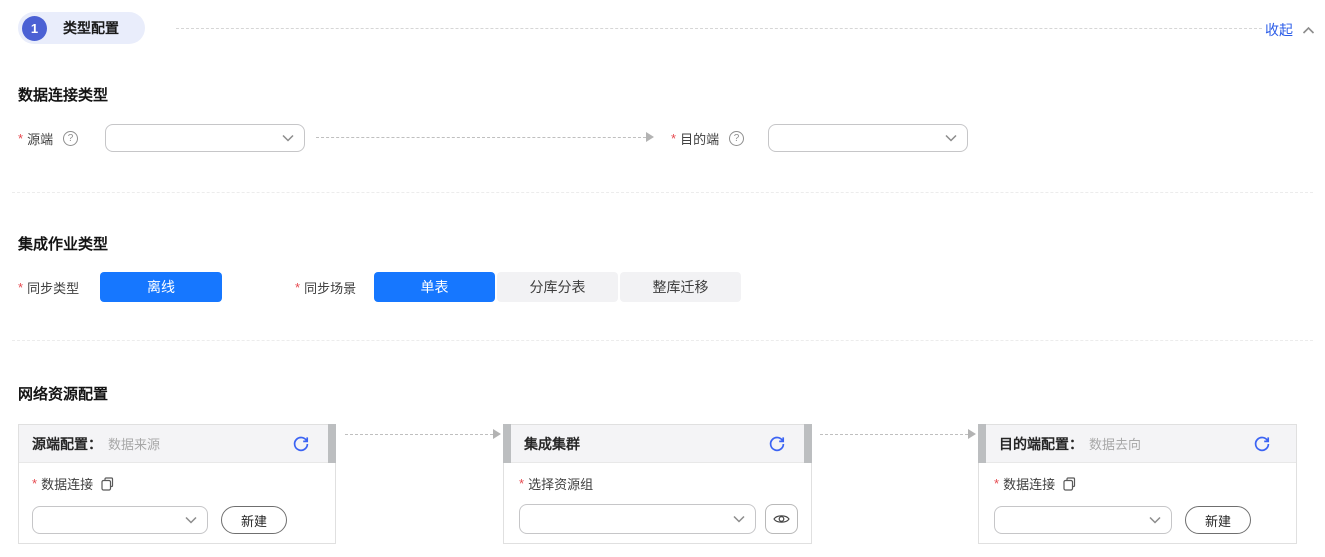 This screenshot has width=1325, height=557. I want to click on resource-group-label: * 选择资源组, so click(556, 484).